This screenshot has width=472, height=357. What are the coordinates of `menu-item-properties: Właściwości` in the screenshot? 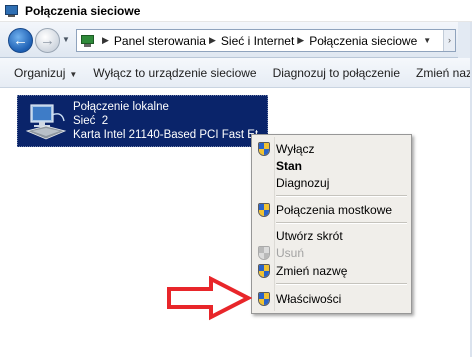 It's located at (331, 298).